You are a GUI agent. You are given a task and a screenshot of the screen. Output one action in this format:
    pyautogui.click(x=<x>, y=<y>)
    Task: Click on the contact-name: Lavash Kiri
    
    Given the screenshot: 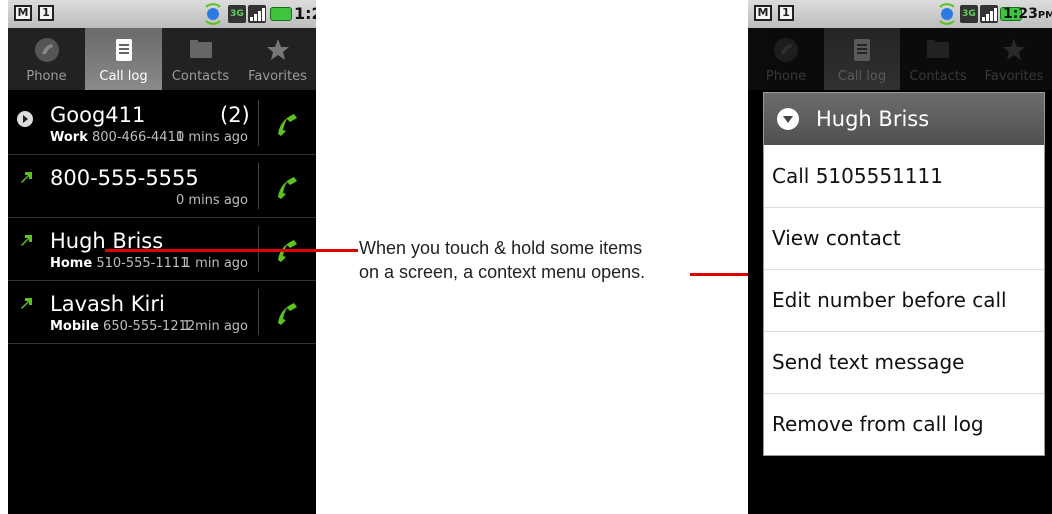 What is the action you would take?
    pyautogui.click(x=107, y=304)
    